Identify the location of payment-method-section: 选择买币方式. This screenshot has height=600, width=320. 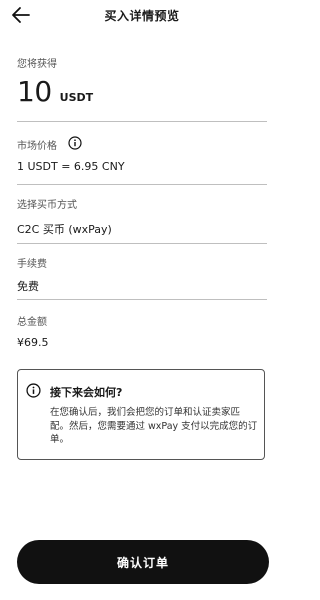
(142, 203).